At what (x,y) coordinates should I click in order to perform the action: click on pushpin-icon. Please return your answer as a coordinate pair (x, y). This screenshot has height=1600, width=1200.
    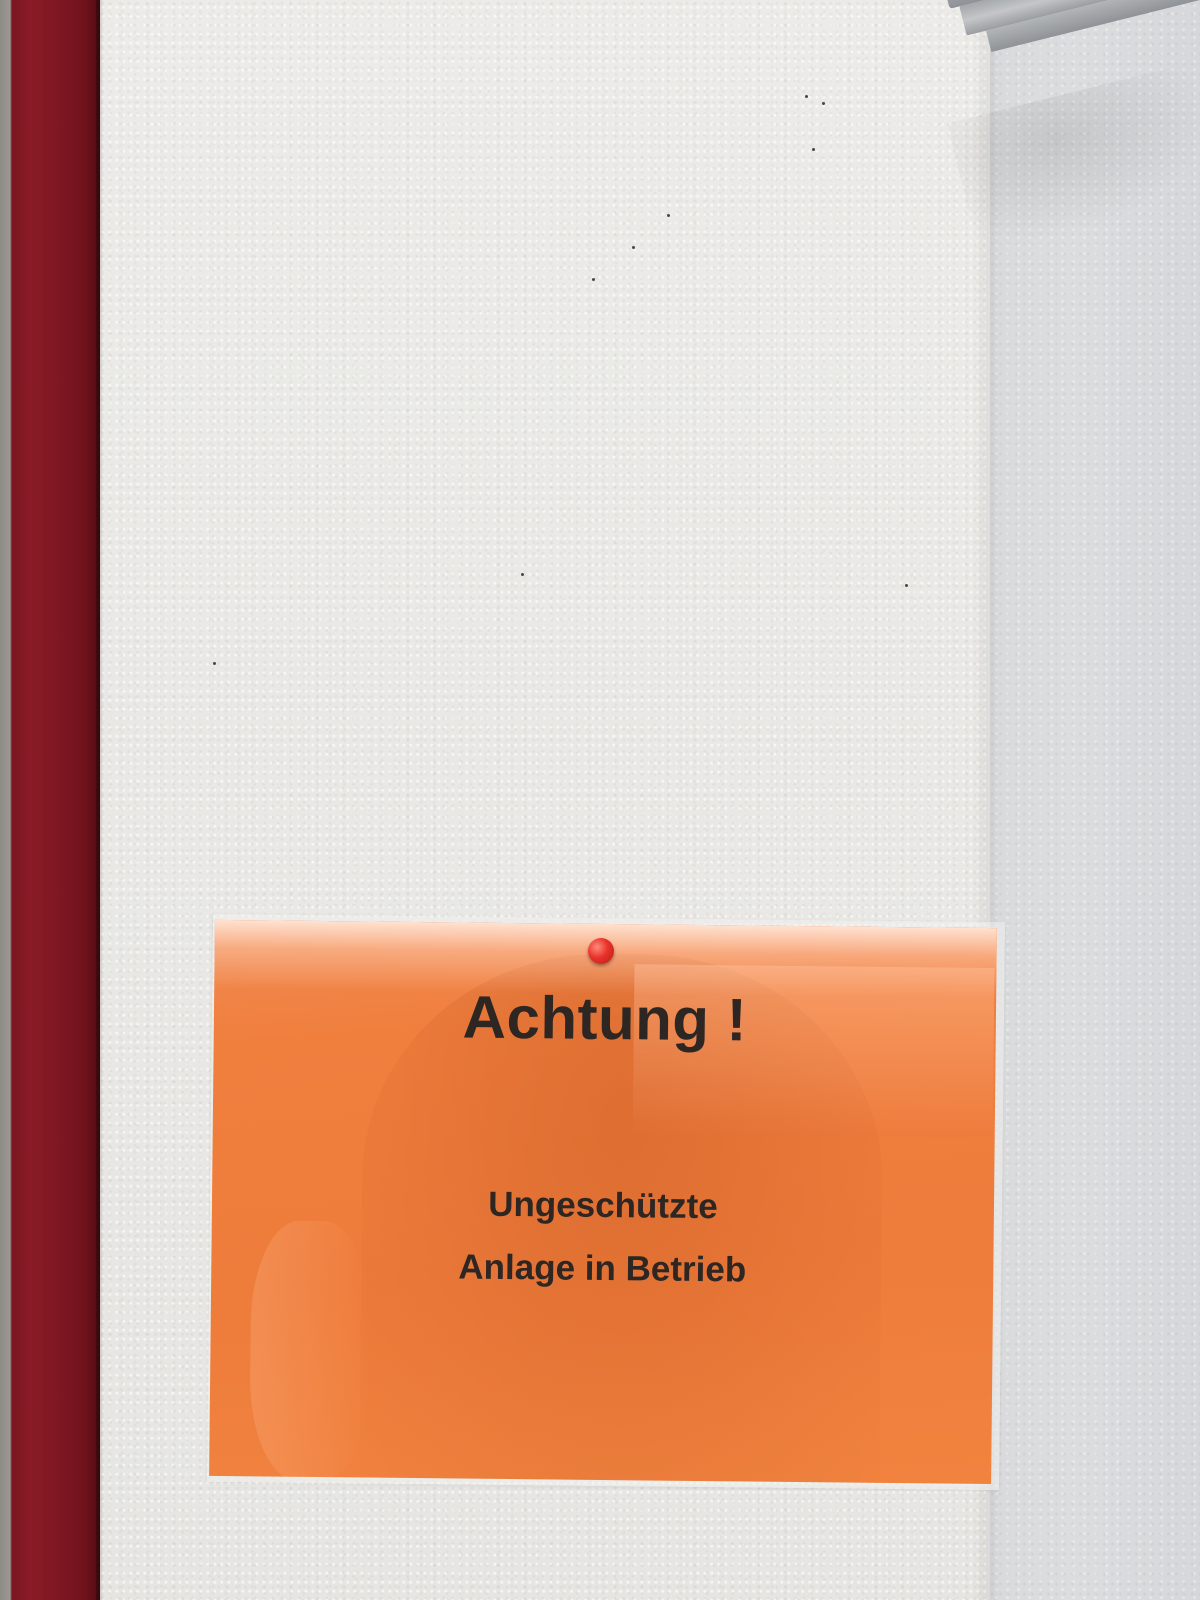
    Looking at the image, I should click on (601, 951).